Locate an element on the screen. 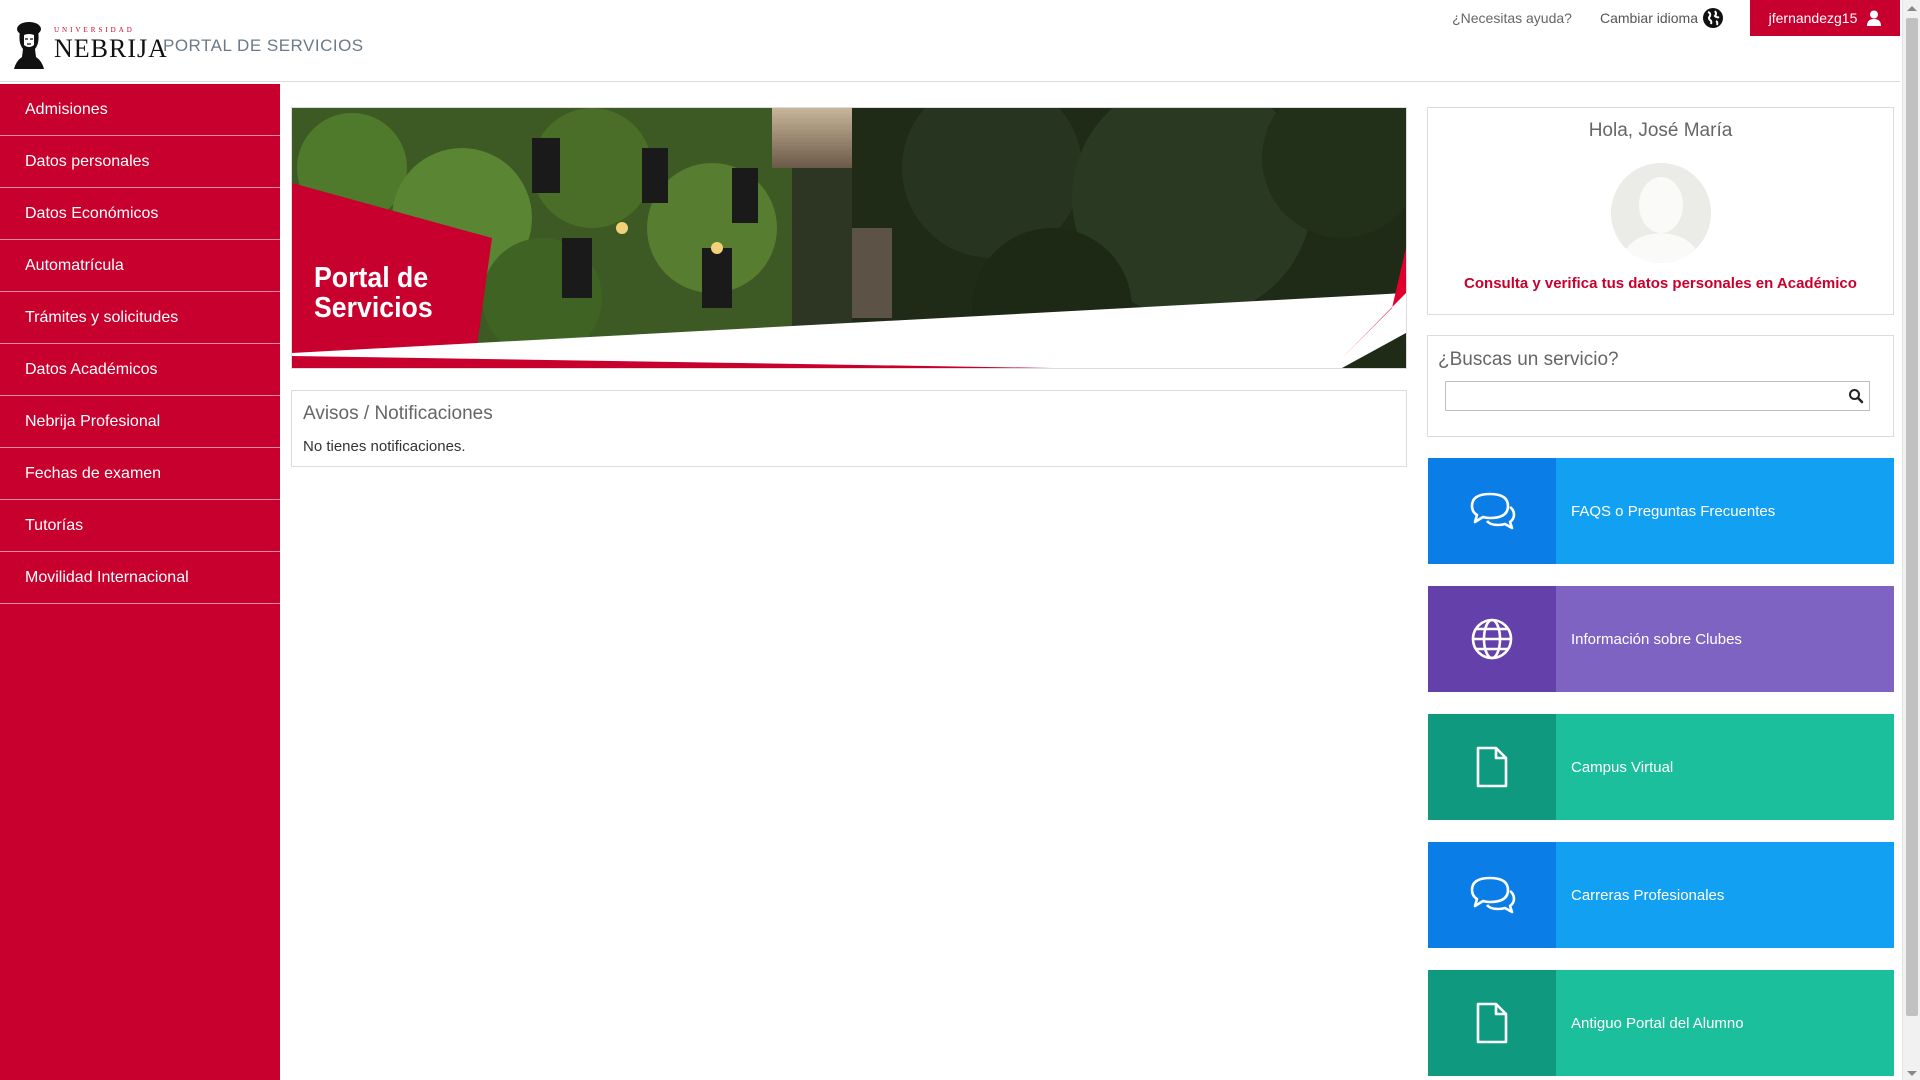 This screenshot has width=1920, height=1080. change-language-link: Cambiar idioma is located at coordinates (1662, 18).